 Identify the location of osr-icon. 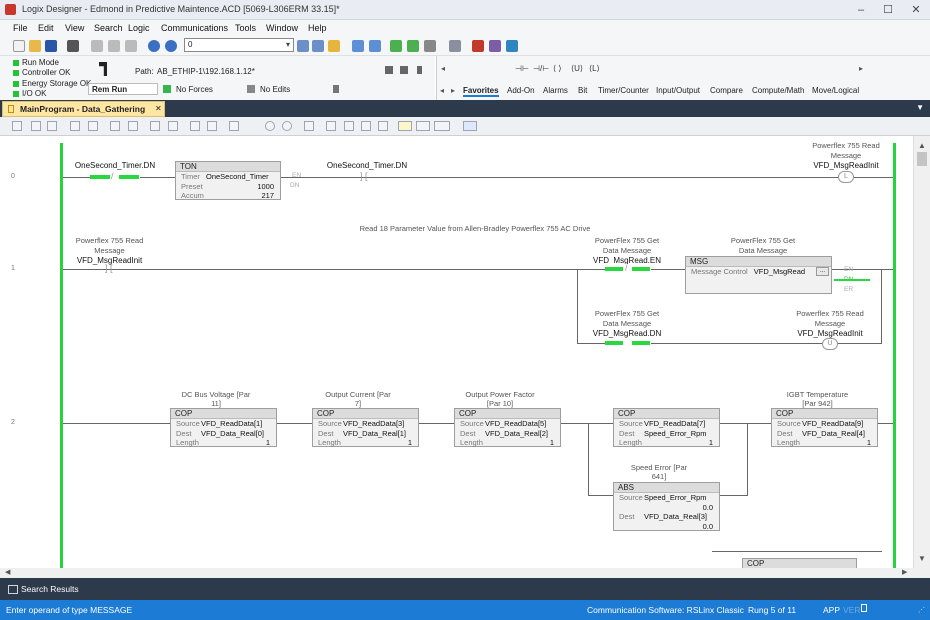
(195, 126).